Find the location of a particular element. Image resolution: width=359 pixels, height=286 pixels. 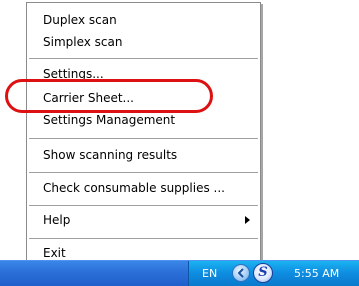

menu-item-show-scanning-results: Show scanning results is located at coordinates (143, 155).